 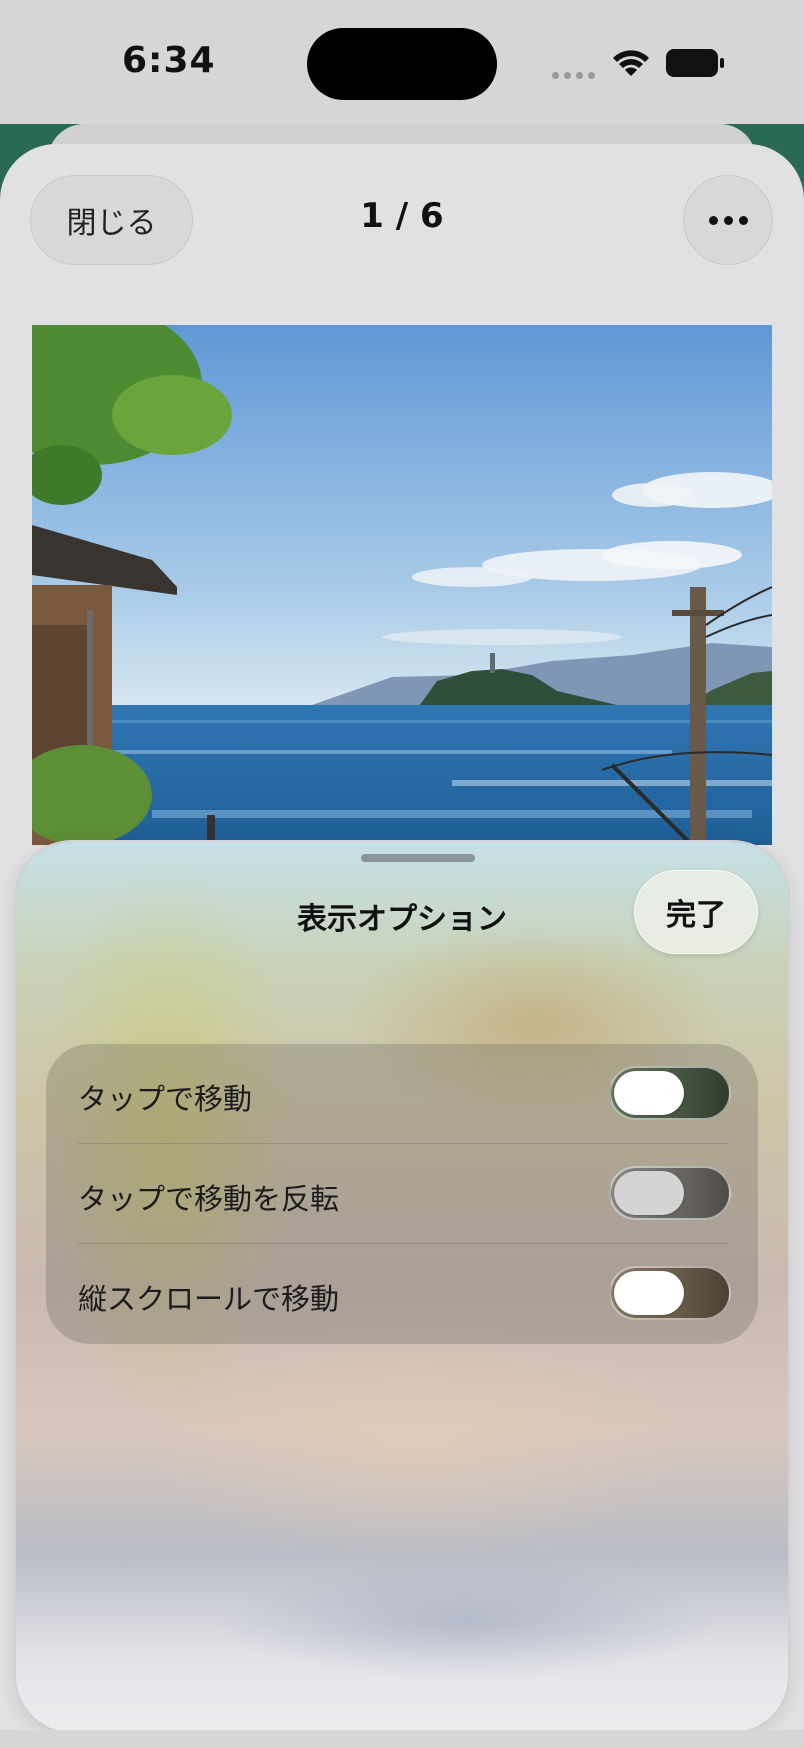 I want to click on more-options-button, so click(x=728, y=220).